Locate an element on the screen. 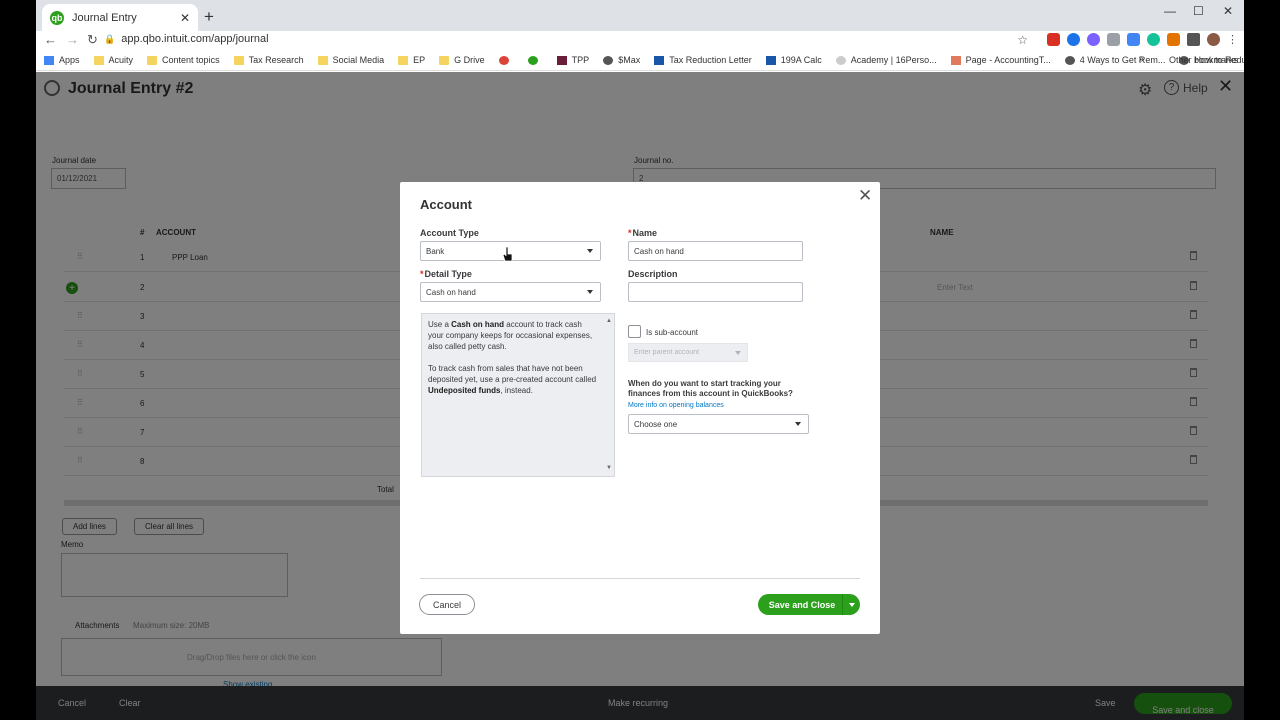  bookmark: TPP is located at coordinates (572, 60).